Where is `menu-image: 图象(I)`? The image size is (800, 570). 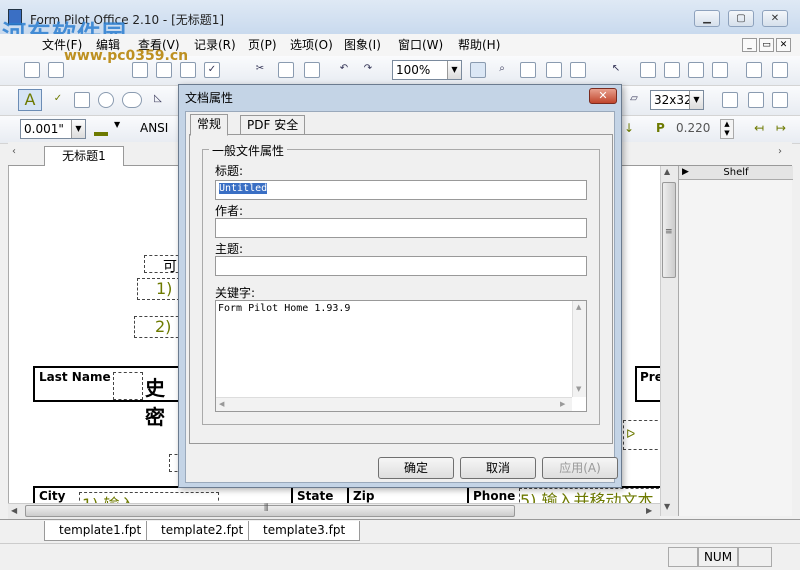
menu-image: 图象(I) is located at coordinates (362, 44).